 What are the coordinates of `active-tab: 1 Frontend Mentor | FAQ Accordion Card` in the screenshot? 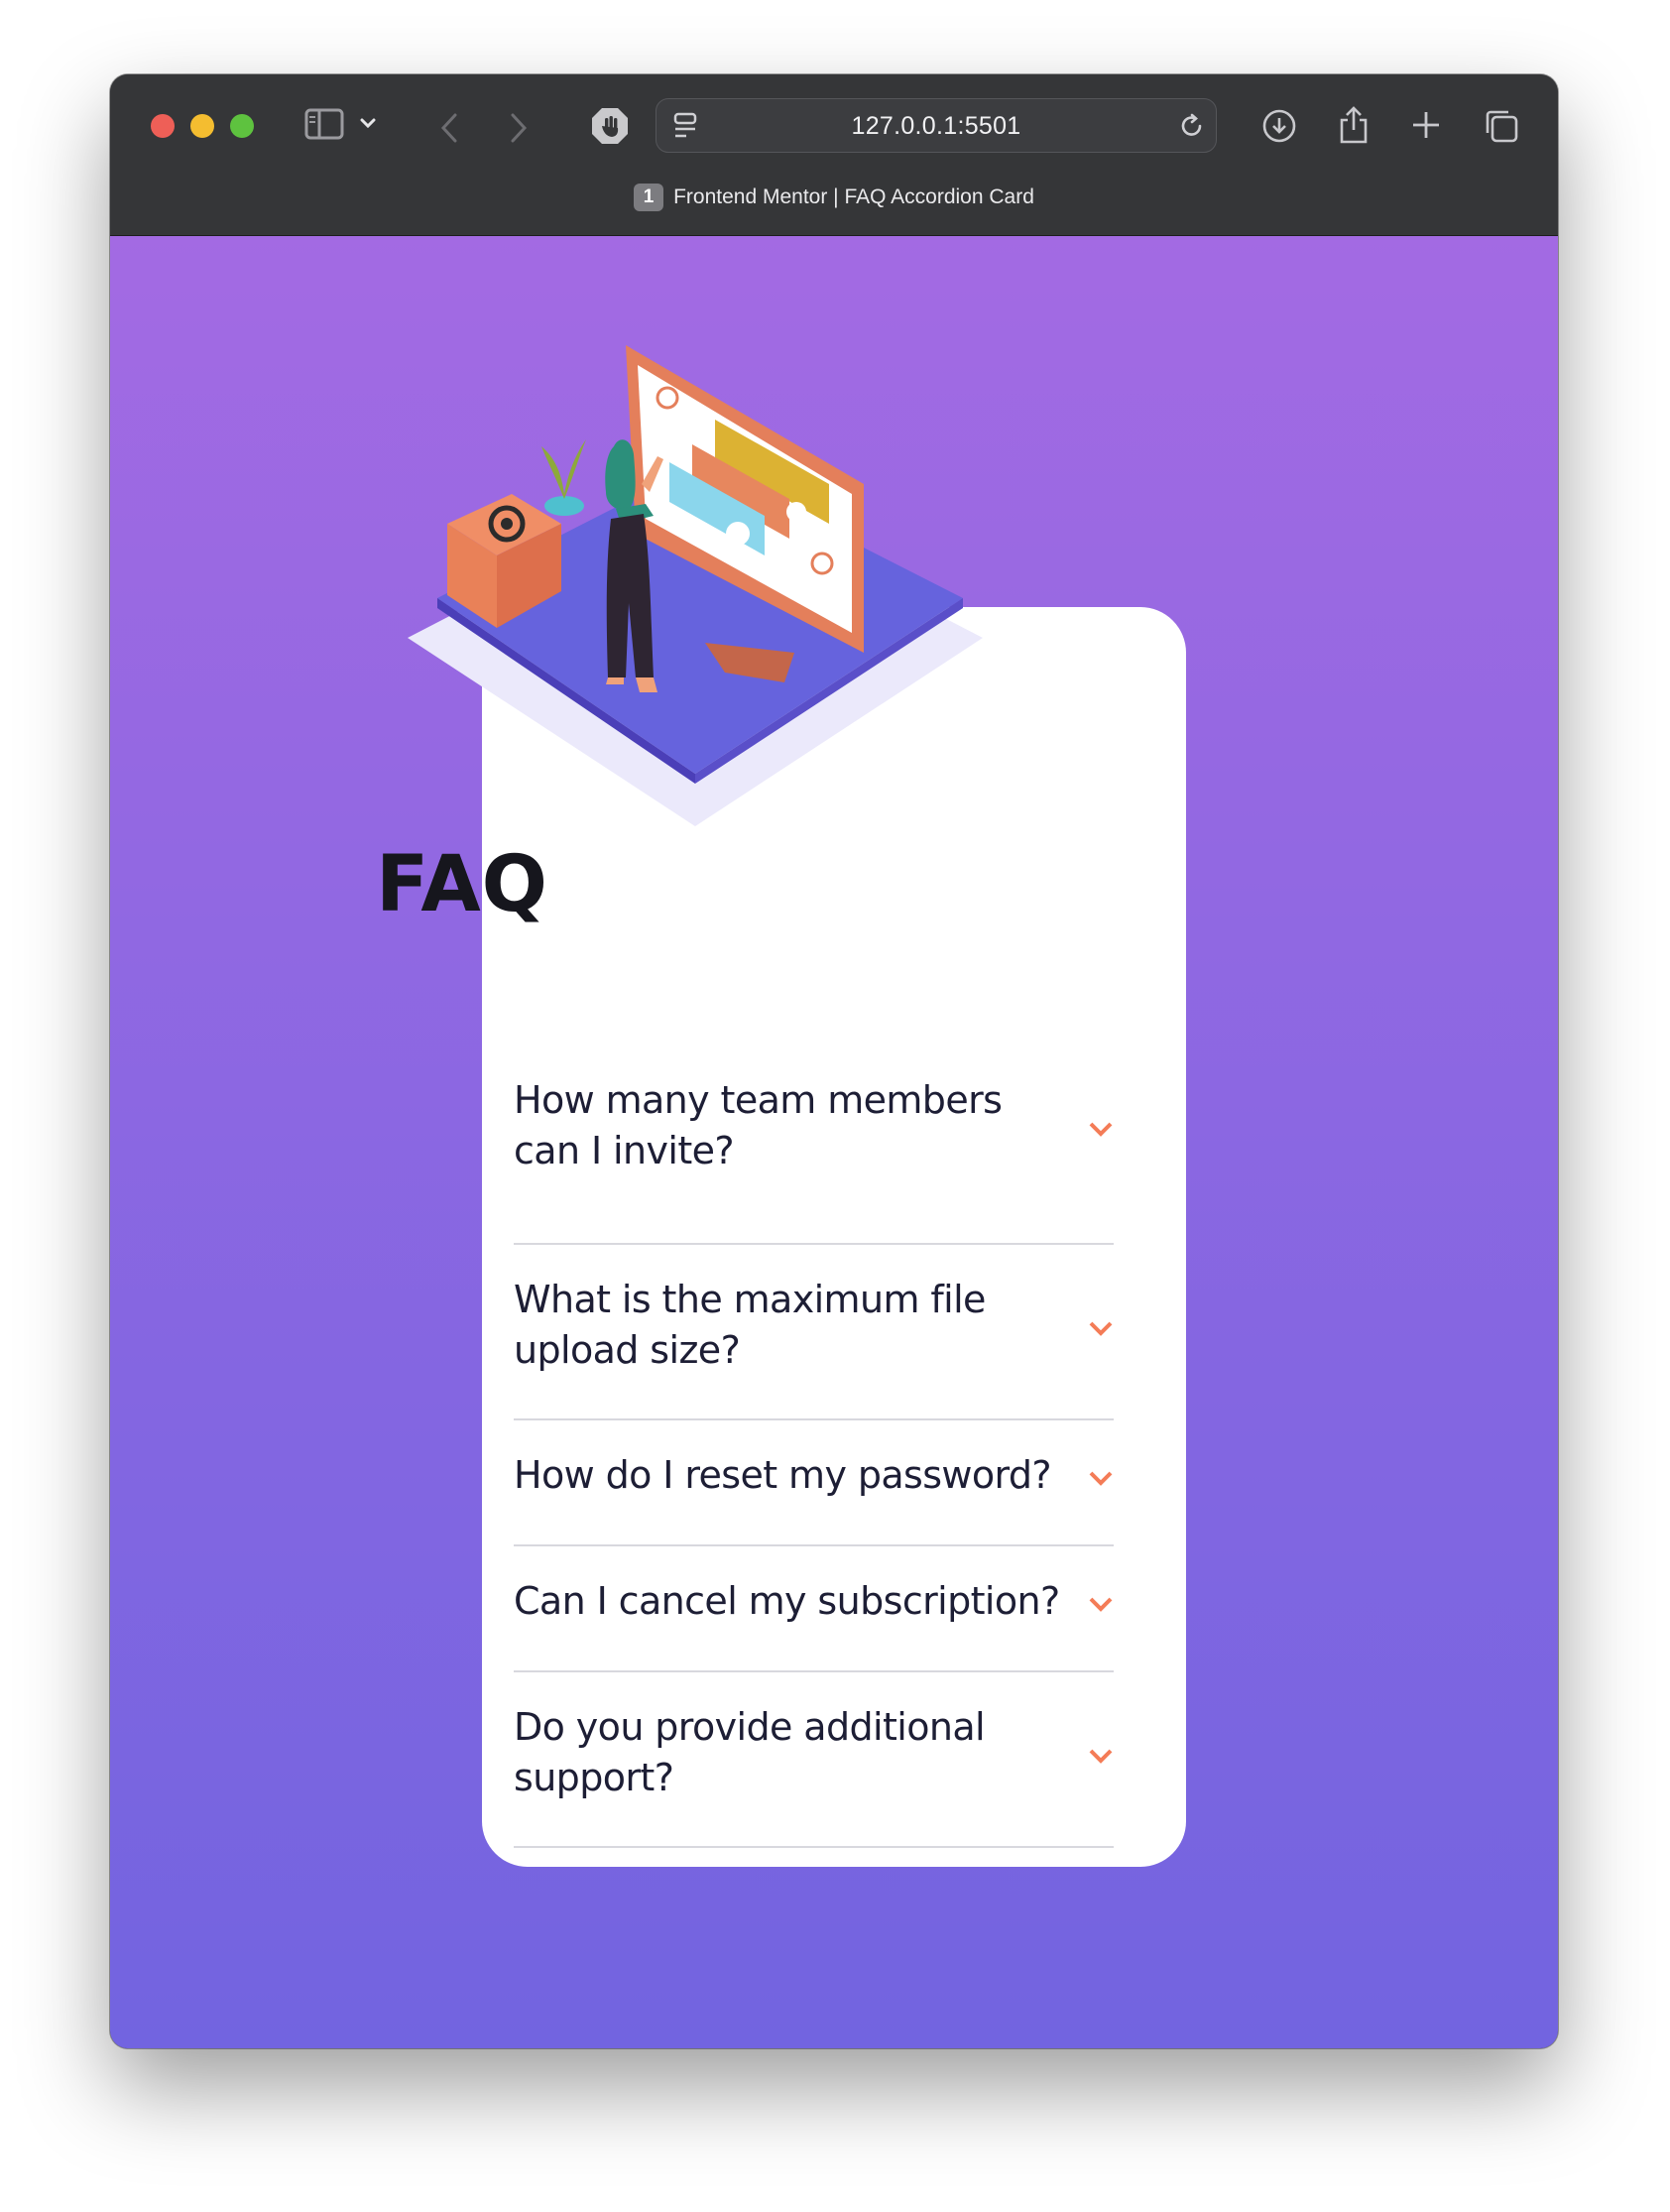 It's located at (834, 197).